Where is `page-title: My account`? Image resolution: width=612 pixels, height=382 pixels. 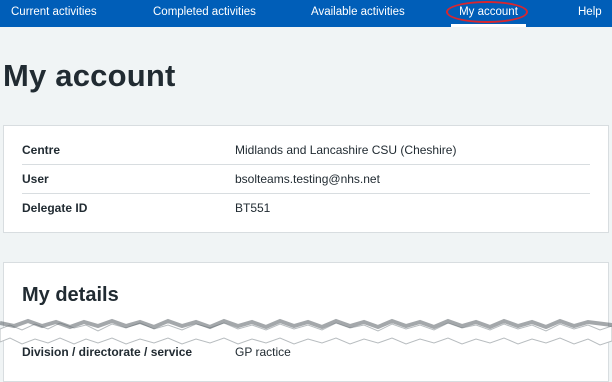 page-title: My account is located at coordinates (89, 75).